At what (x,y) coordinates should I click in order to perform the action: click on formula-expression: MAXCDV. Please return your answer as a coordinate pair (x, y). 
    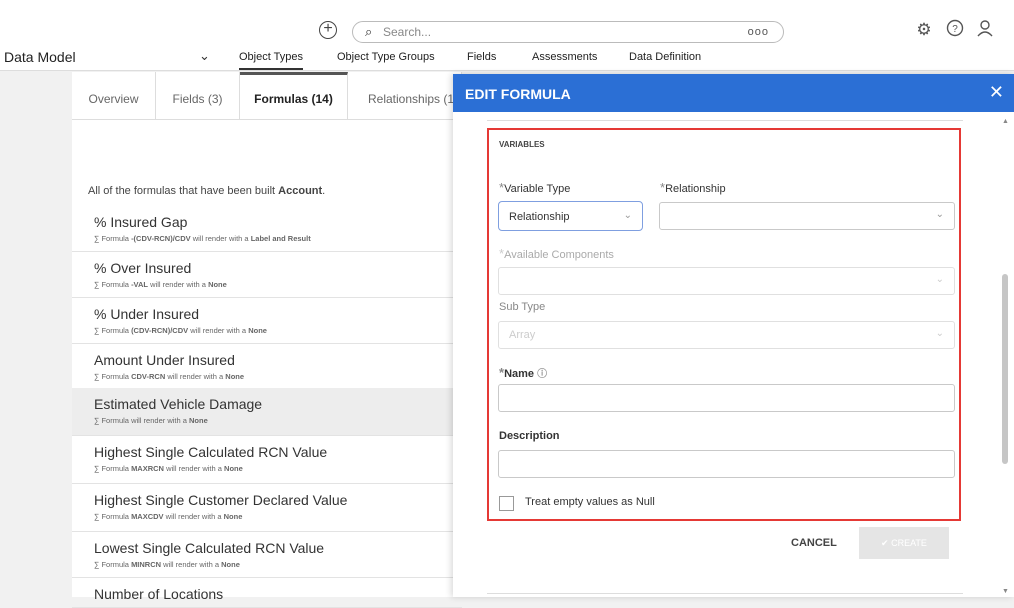
    Looking at the image, I should click on (147, 516).